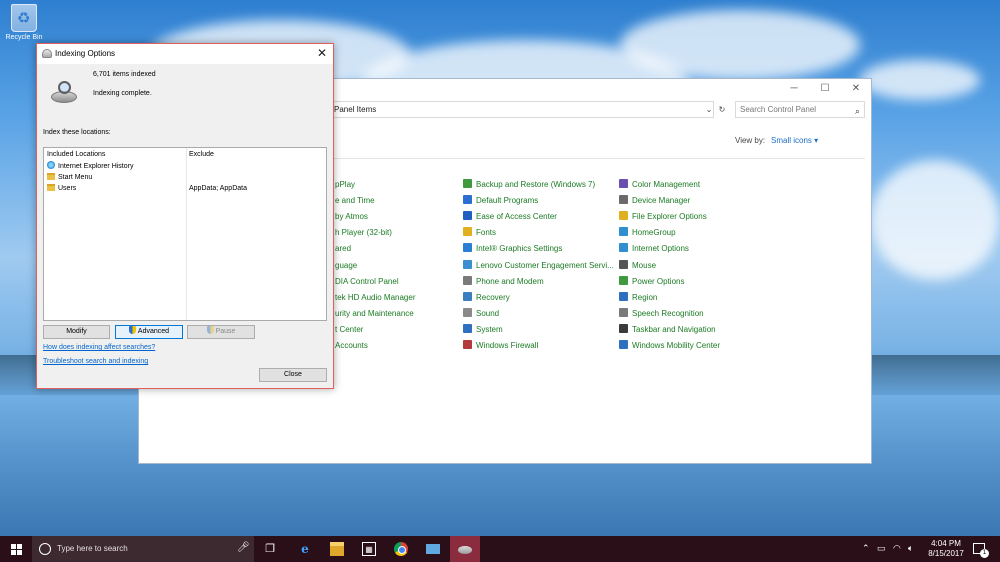 This screenshot has height=562, width=1000. I want to click on locations-label: Index these locations:, so click(77, 132).